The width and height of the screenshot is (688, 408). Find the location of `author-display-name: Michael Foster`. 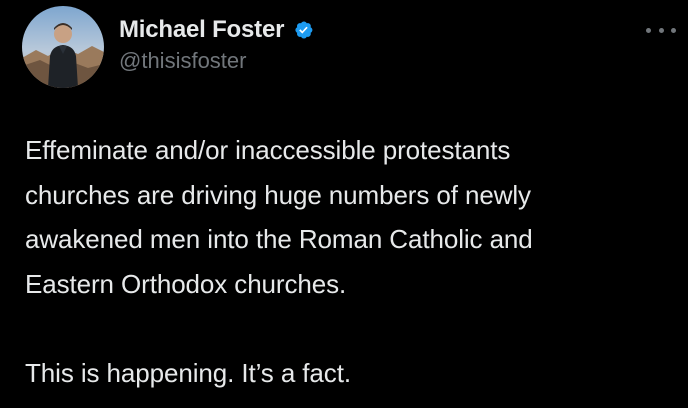

author-display-name: Michael Foster is located at coordinates (201, 30).